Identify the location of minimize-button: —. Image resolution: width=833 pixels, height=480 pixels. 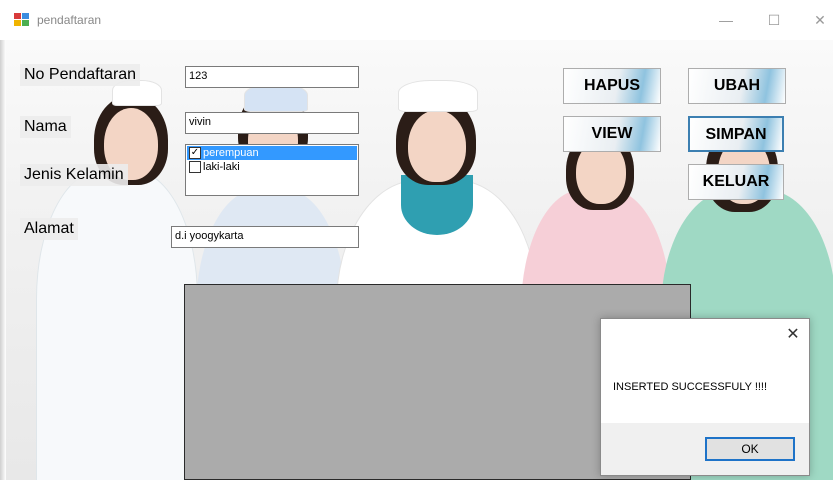
(726, 20).